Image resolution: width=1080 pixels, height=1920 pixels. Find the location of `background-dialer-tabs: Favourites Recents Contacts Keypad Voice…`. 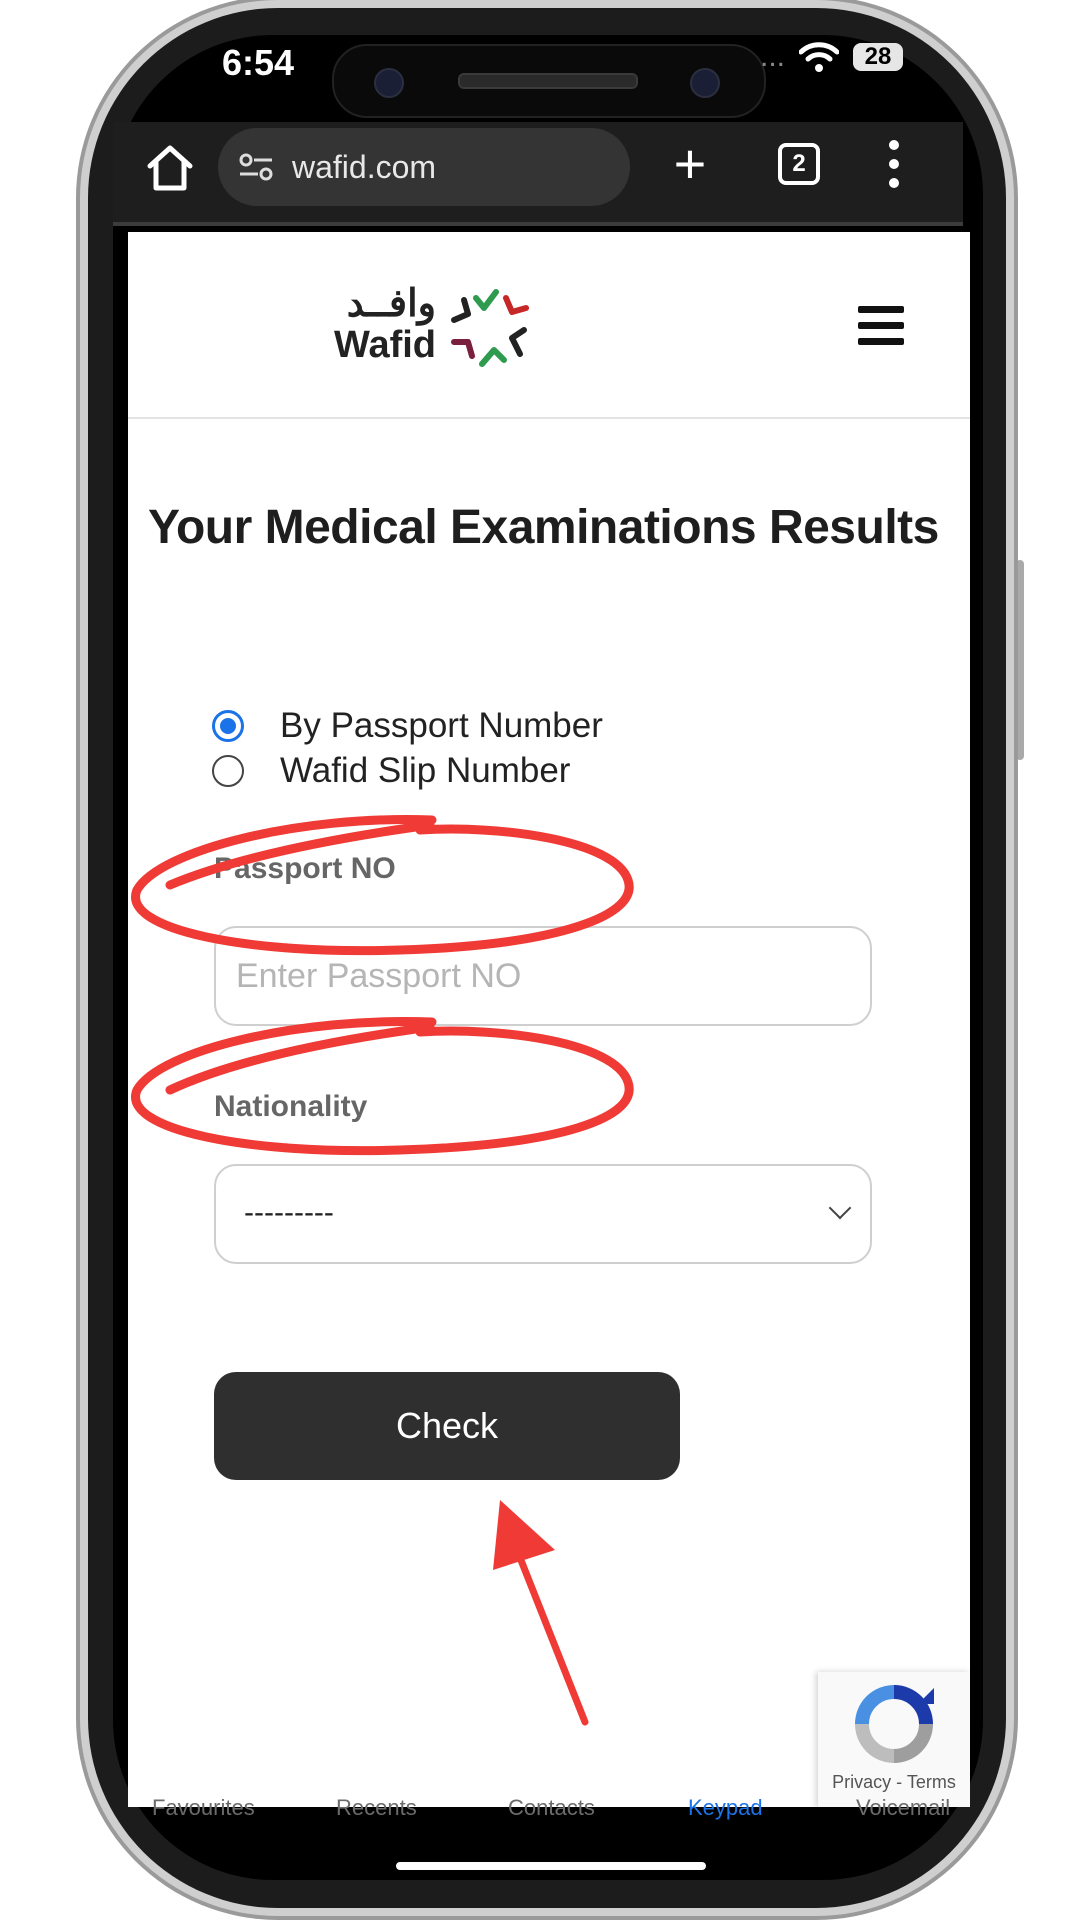

background-dialer-tabs: Favourites Recents Contacts Keypad Voice… is located at coordinates (549, 1810).